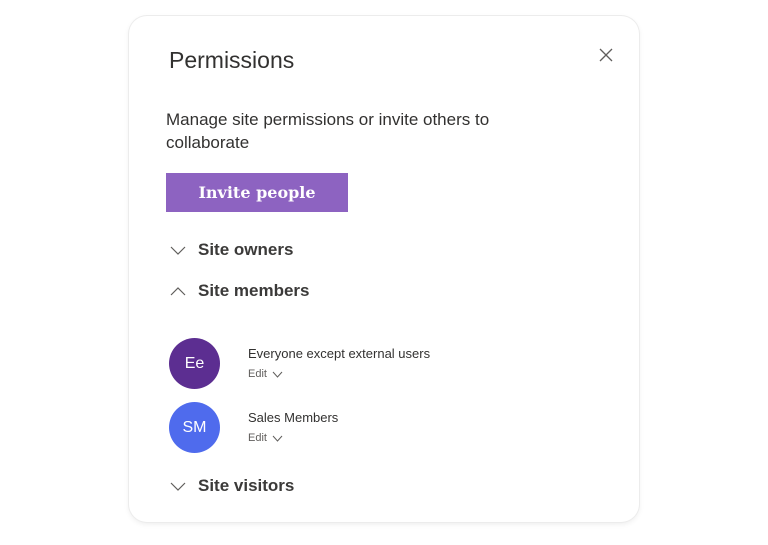 This screenshot has width=768, height=545. I want to click on avatar: Ee, so click(194, 363).